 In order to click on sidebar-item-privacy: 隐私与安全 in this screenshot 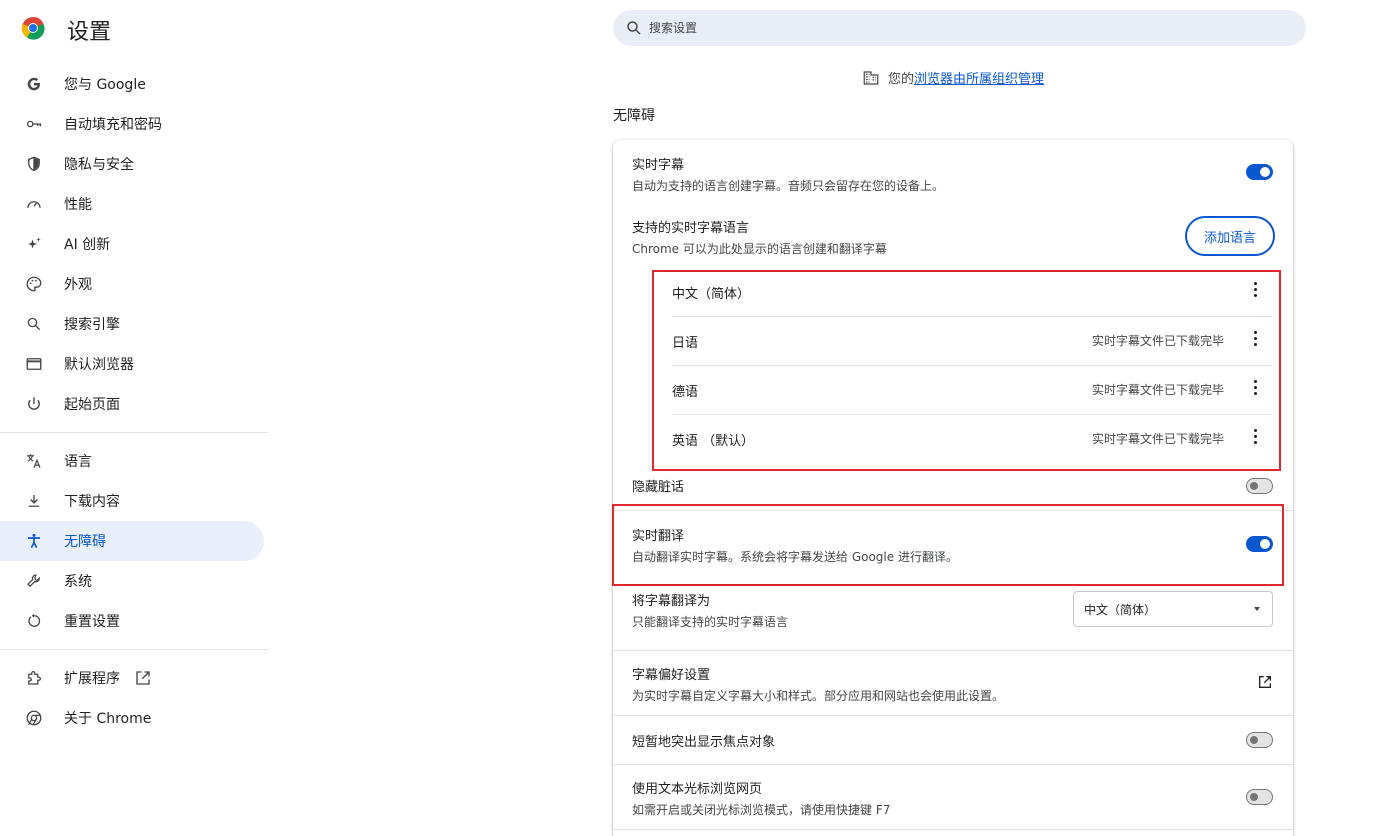, I will do `click(134, 164)`.